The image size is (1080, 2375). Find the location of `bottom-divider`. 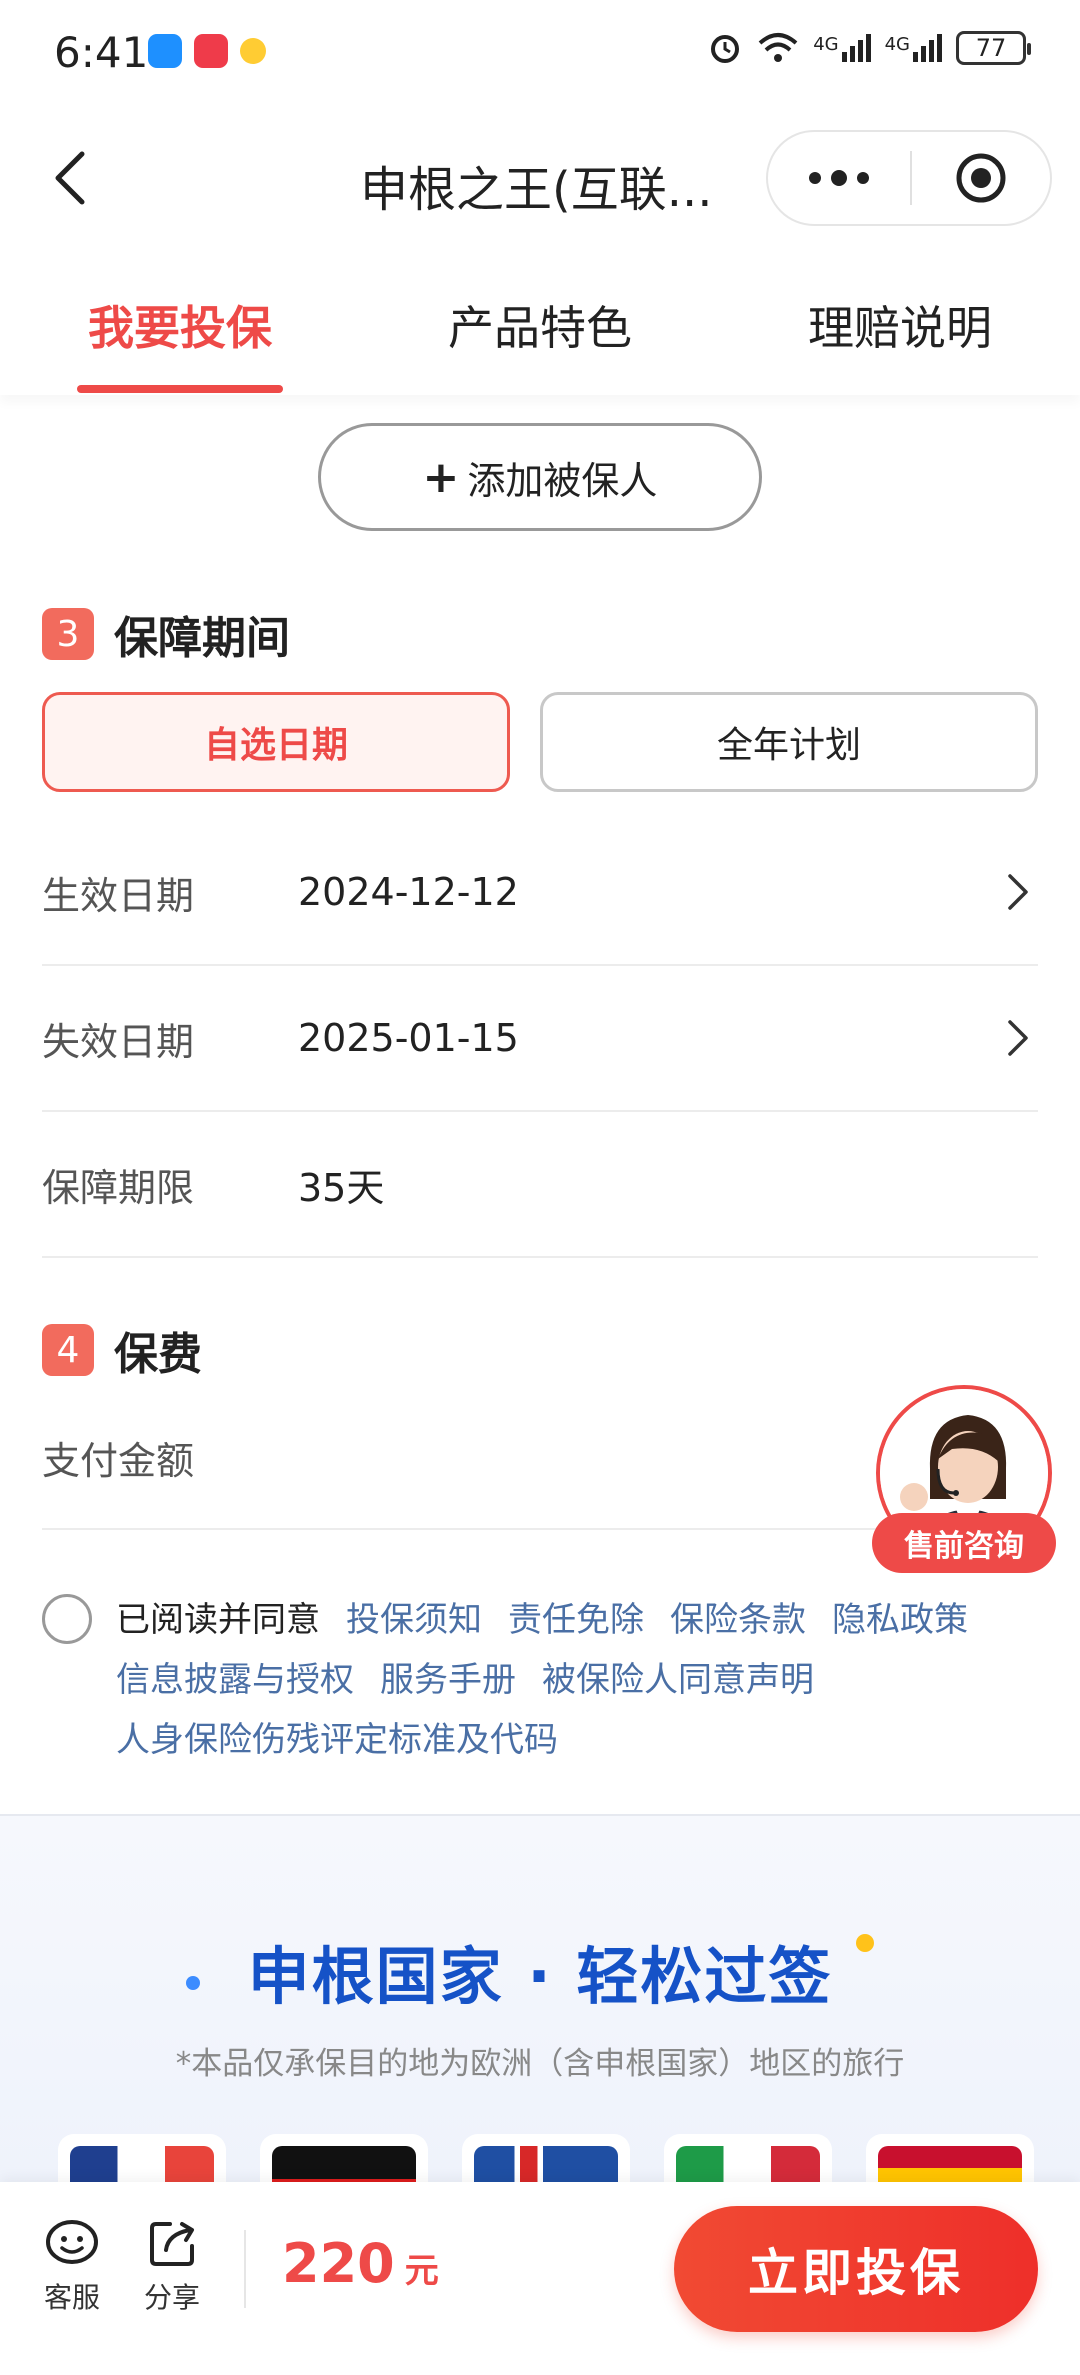

bottom-divider is located at coordinates (245, 2269).